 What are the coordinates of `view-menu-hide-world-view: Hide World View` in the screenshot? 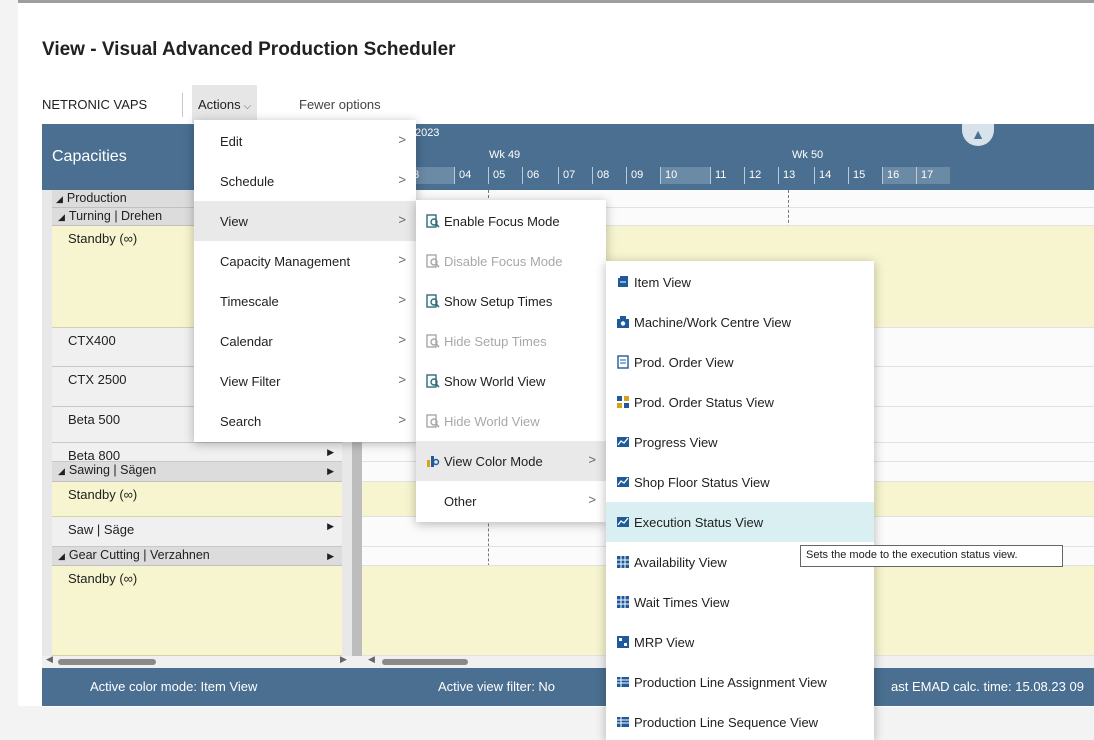 It's located at (511, 421).